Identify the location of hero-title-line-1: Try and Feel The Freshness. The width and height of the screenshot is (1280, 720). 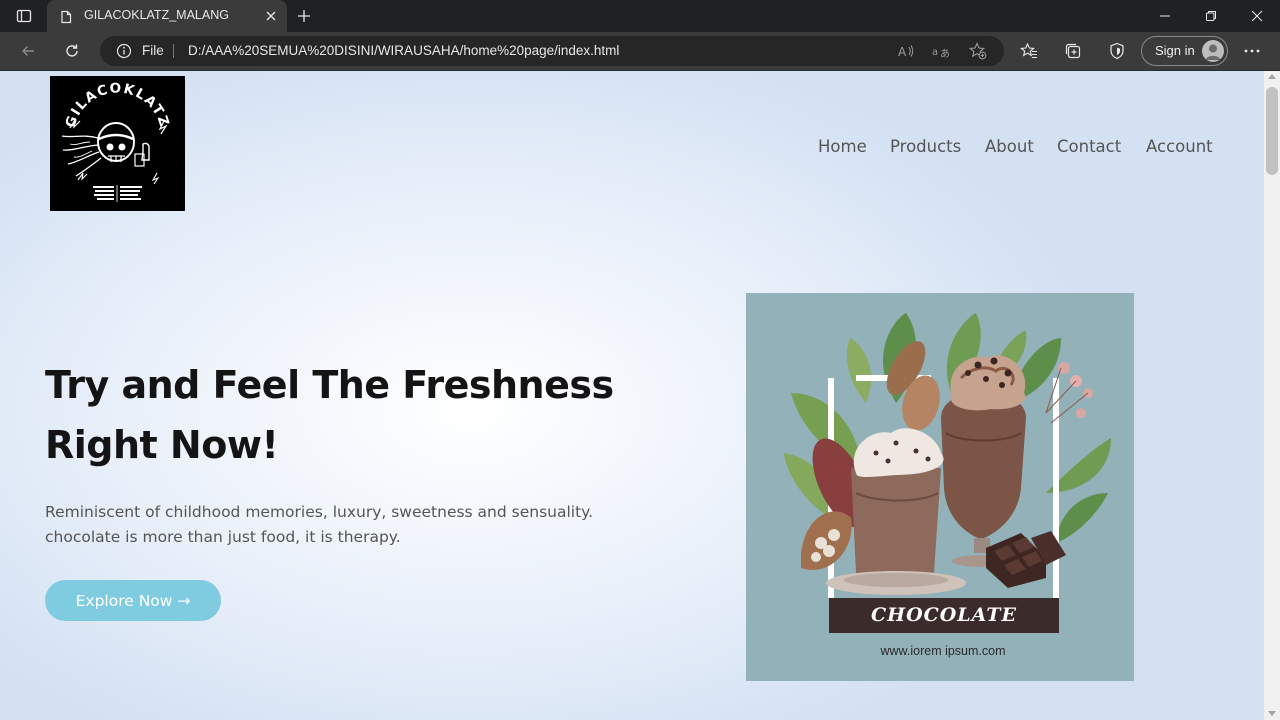
(329, 385).